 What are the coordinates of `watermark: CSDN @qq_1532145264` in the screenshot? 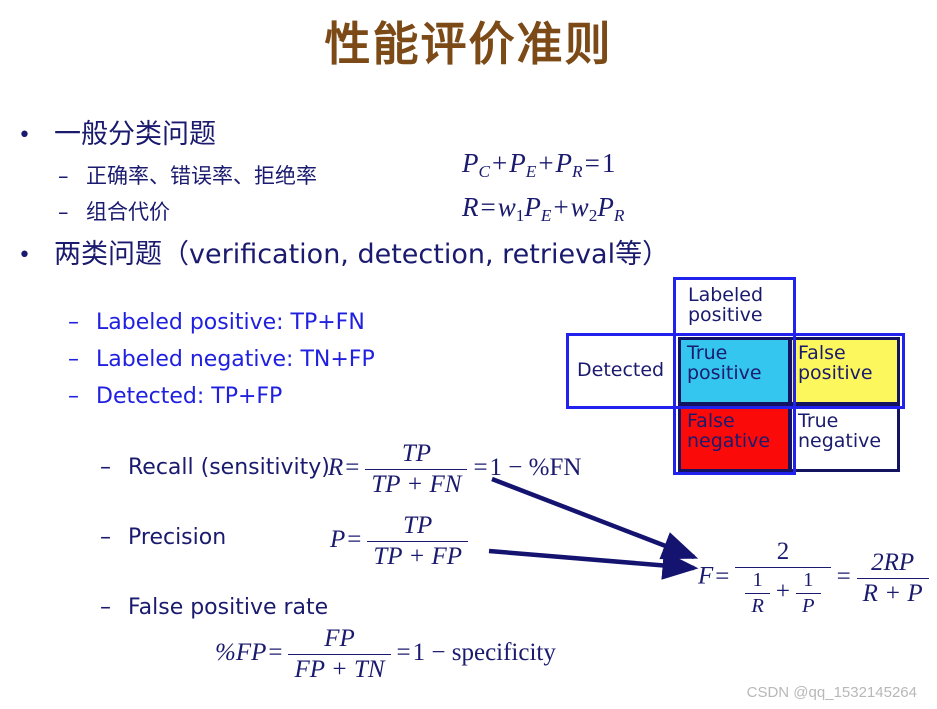 It's located at (831, 692).